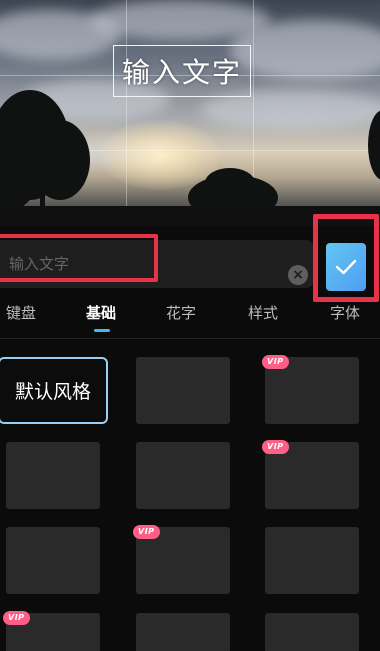 The height and width of the screenshot is (651, 380). Describe the element at coordinates (263, 312) in the screenshot. I see `tab-style: 样式` at that location.